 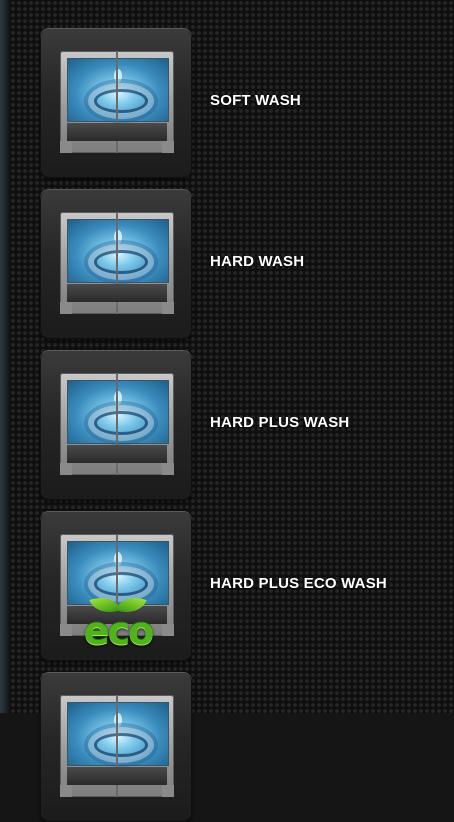 What do you see at coordinates (118, 631) in the screenshot?
I see `eco-badge-text: eco` at bounding box center [118, 631].